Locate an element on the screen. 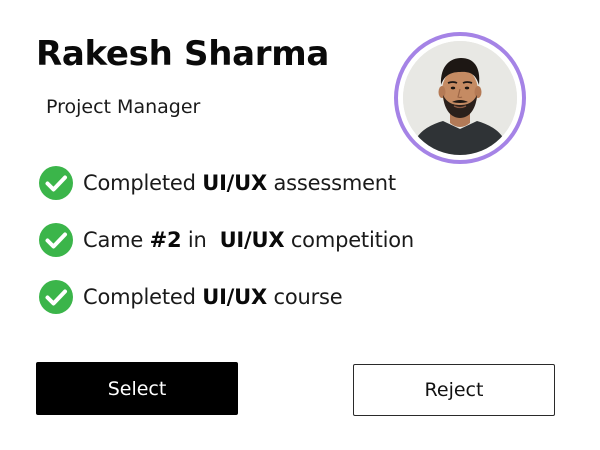 The image size is (600, 450). avatar-ring is located at coordinates (460, 98).